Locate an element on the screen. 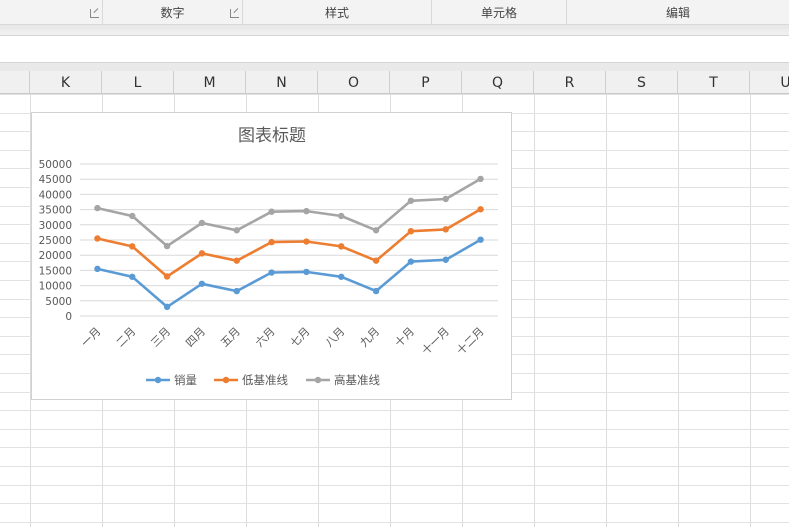 This screenshot has width=789, height=527. ribbon-group-styles: 样式 is located at coordinates (337, 12).